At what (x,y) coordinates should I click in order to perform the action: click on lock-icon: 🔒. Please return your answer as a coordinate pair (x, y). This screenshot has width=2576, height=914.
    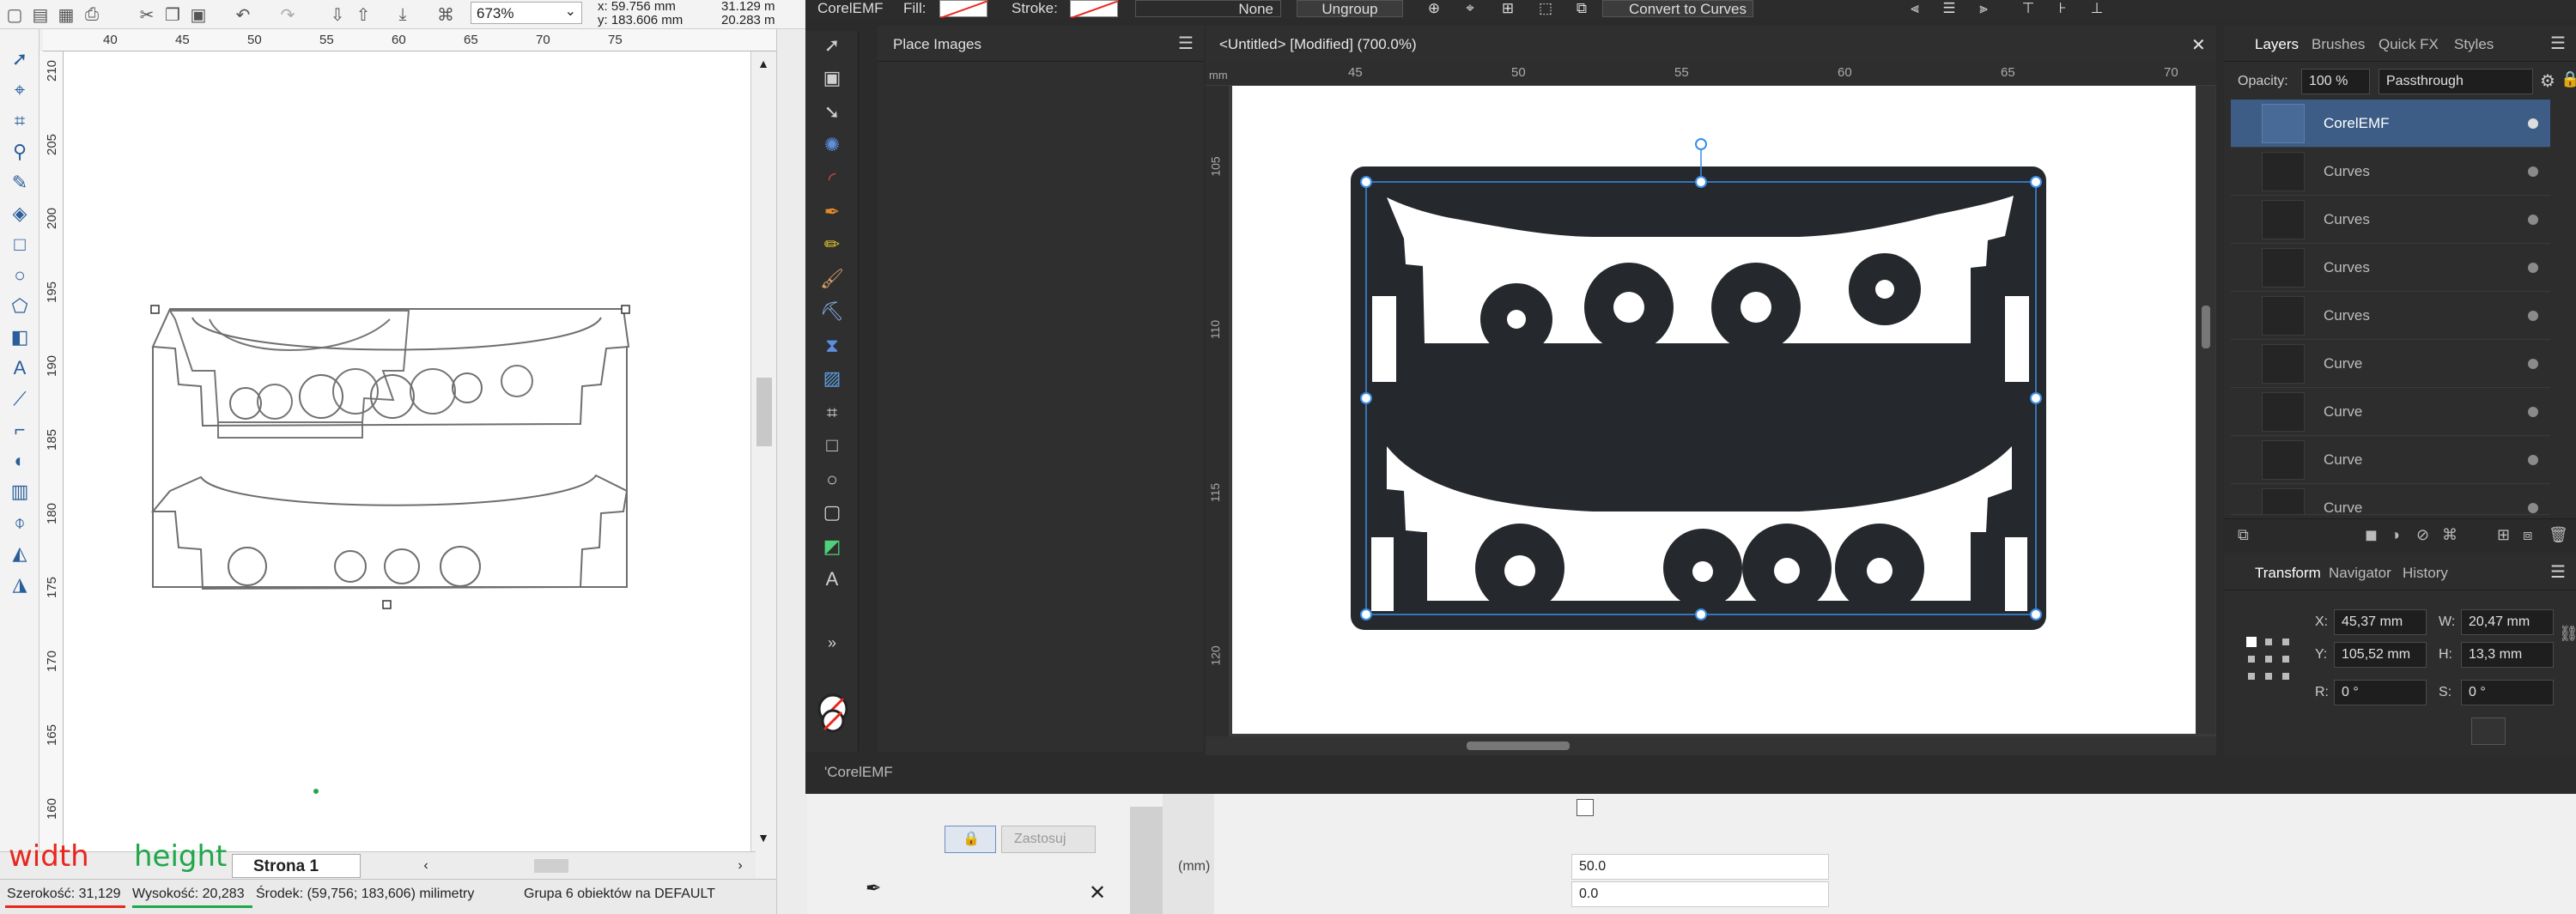
    Looking at the image, I should click on (2568, 79).